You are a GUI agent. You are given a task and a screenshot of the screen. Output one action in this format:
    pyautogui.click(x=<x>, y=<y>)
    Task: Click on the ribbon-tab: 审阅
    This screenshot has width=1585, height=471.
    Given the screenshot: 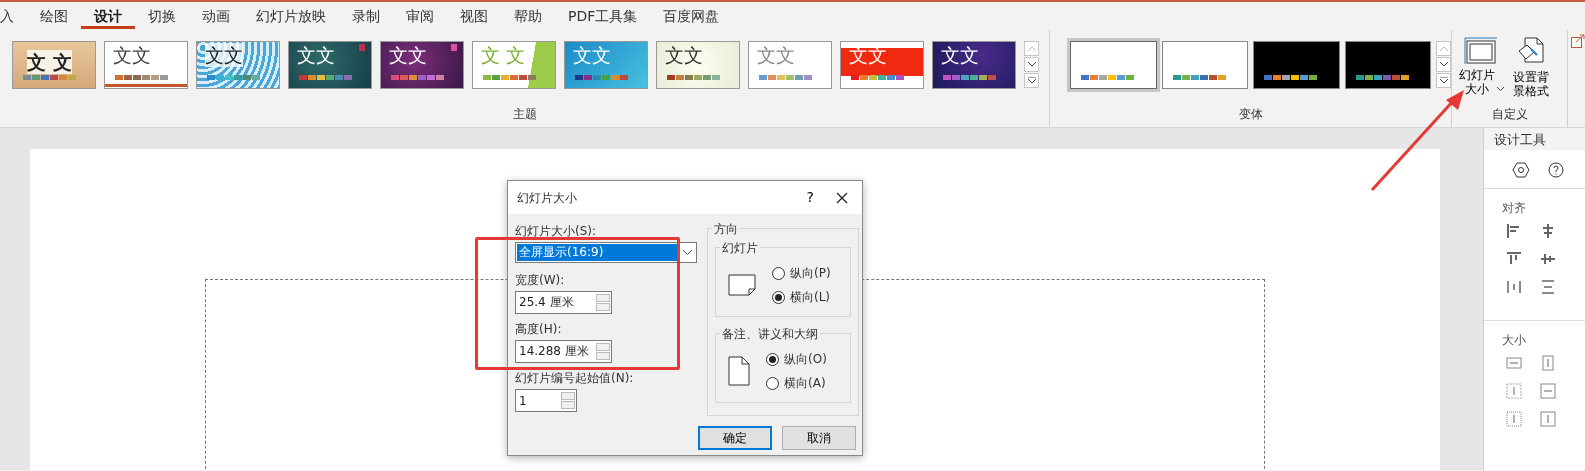 What is the action you would take?
    pyautogui.click(x=420, y=16)
    